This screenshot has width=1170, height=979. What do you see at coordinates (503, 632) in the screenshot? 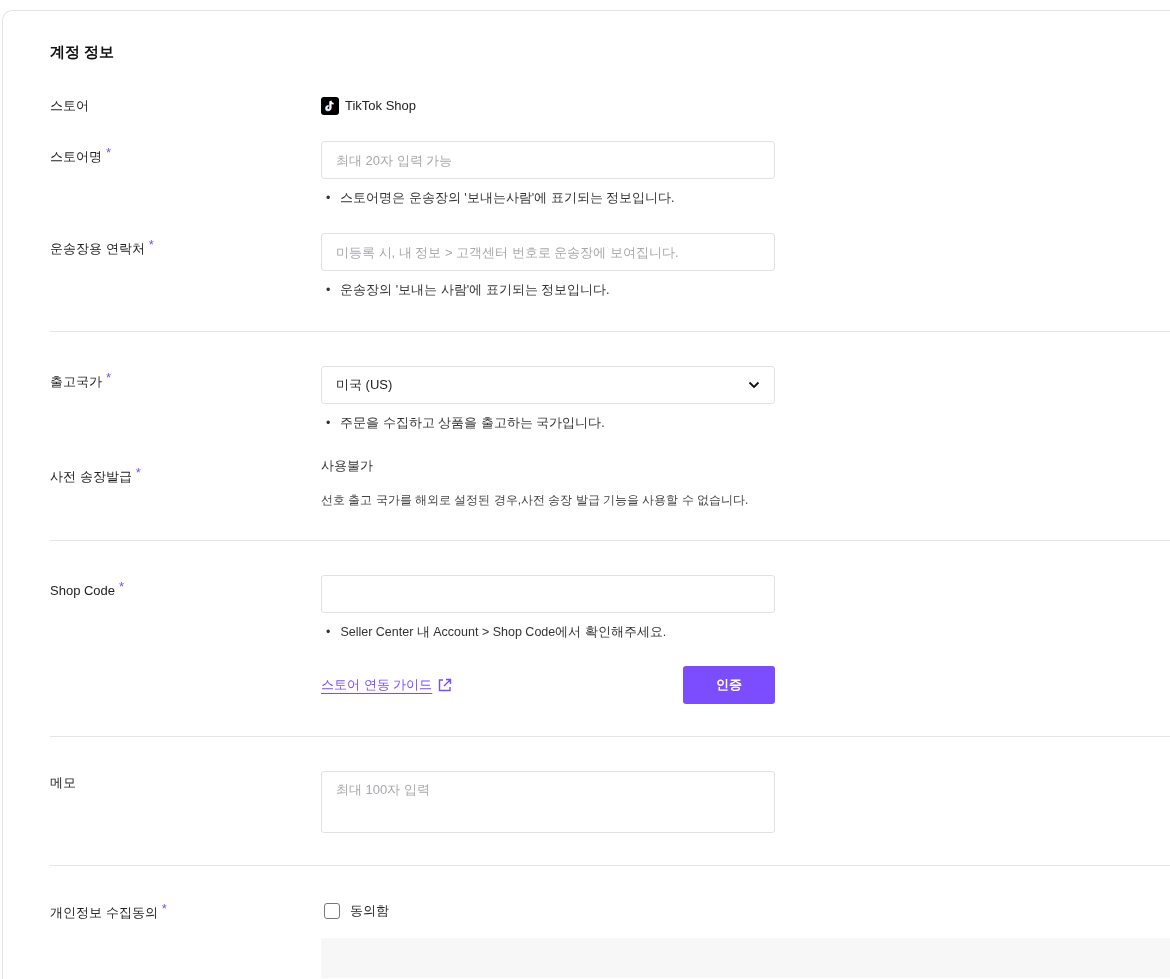
I see `hint-text: Seller Center 내 Account > Shop Code에서 확인해주세요.` at bounding box center [503, 632].